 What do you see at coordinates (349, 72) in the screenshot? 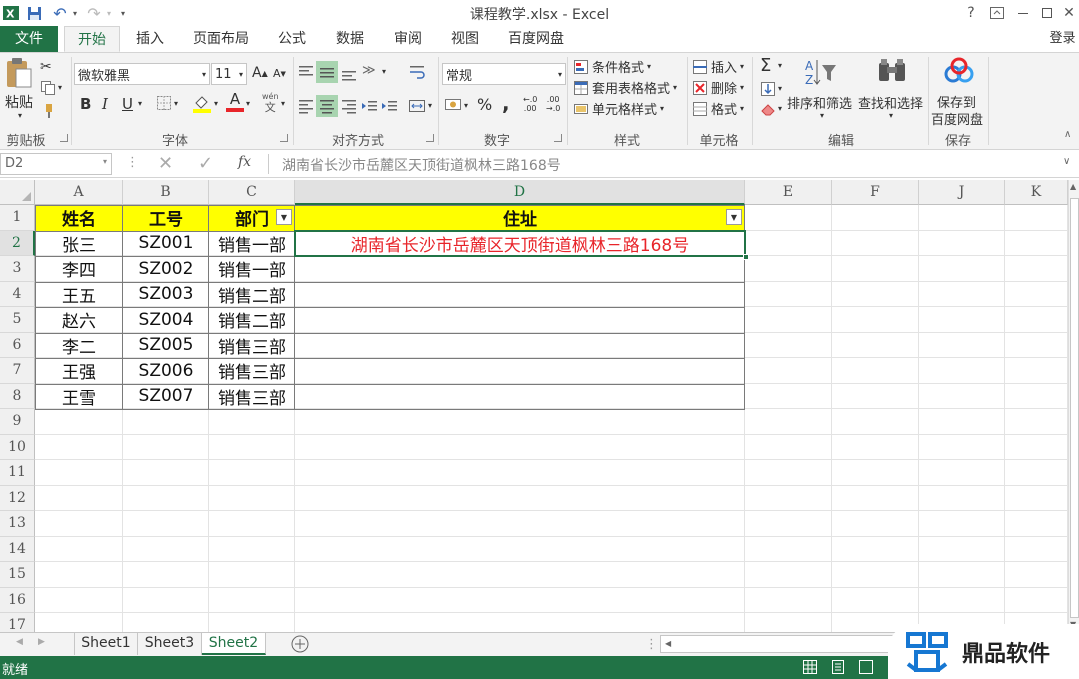
I see `align-bottom-icon` at bounding box center [349, 72].